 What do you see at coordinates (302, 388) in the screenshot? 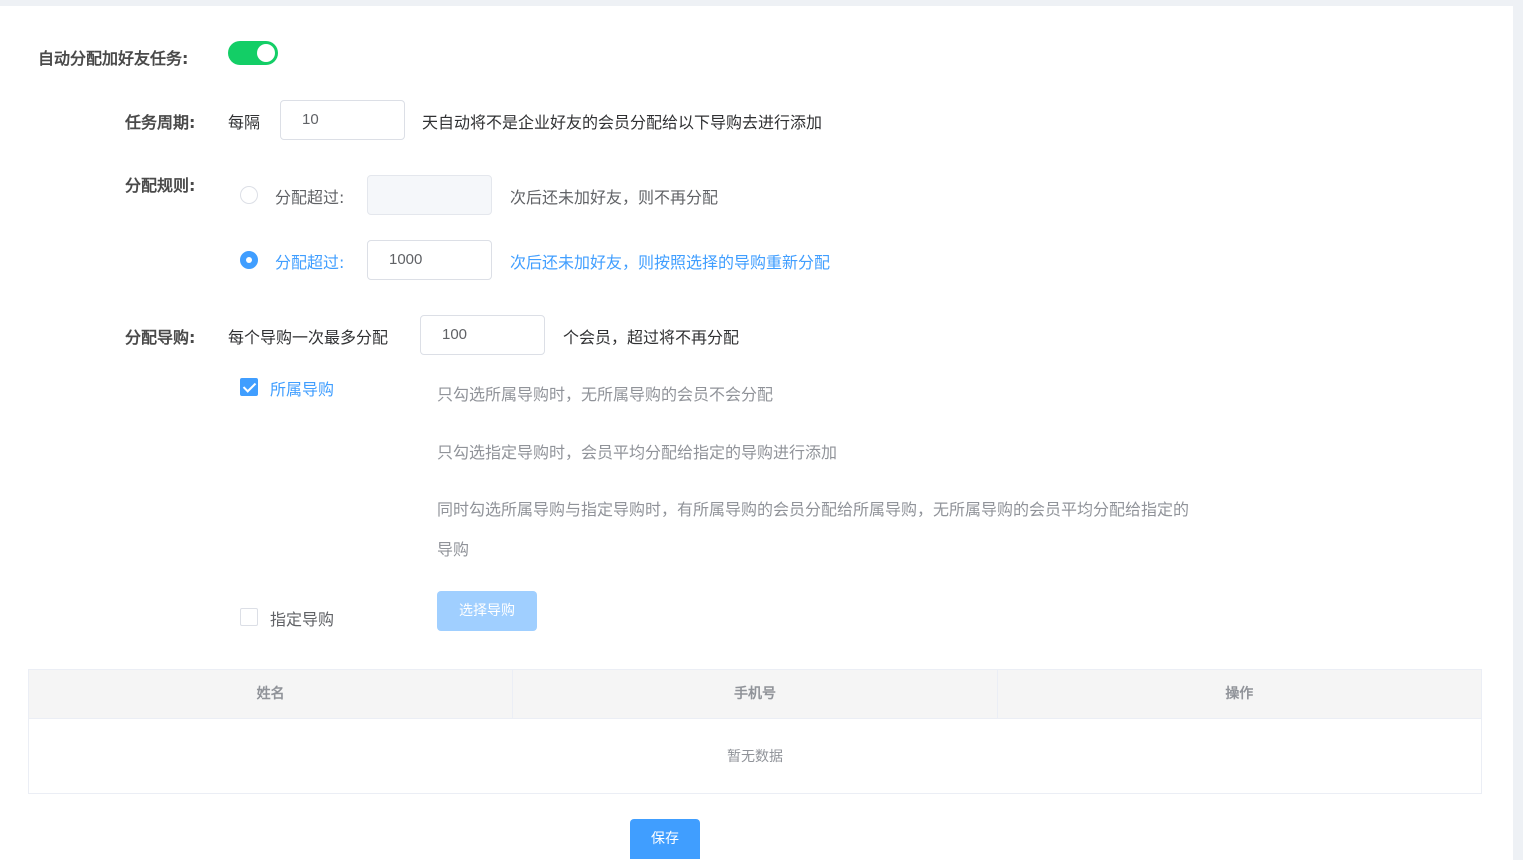
I see `own-guide-label: 所属导购` at bounding box center [302, 388].